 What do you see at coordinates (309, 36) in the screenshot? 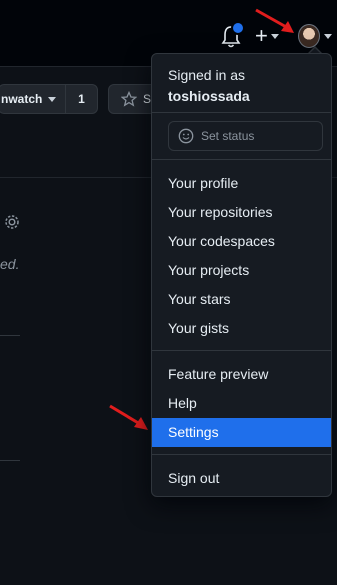
I see `avatar` at bounding box center [309, 36].